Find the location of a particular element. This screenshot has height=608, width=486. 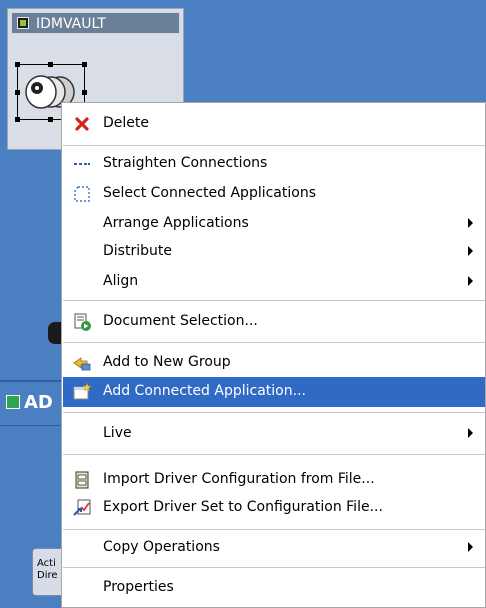

menu-item-properties: Properties is located at coordinates (274, 588).